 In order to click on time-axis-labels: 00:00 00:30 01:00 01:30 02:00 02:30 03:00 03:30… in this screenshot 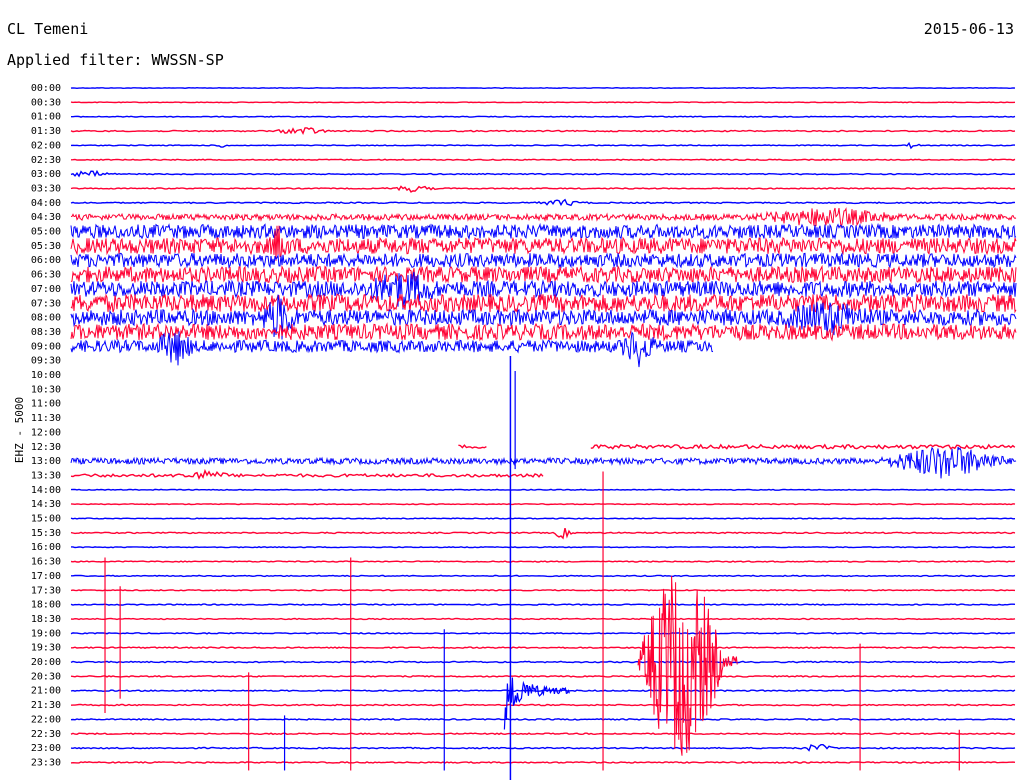, I will do `click(46, 425)`.